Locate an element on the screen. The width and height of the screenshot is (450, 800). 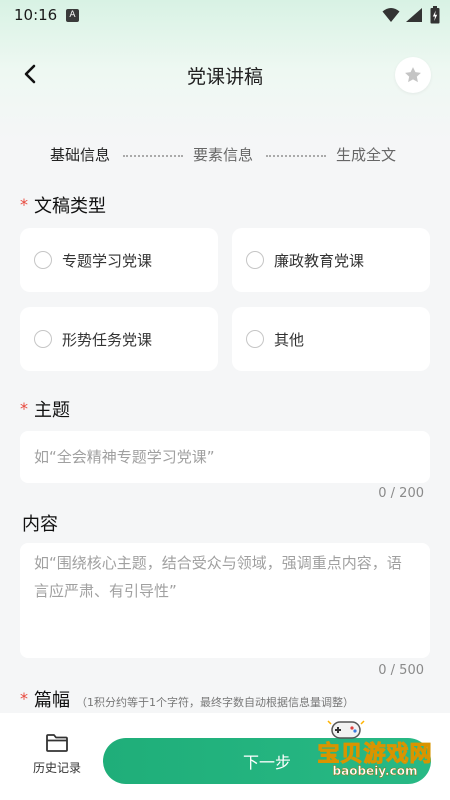
notification-icon: A is located at coordinates (72, 15).